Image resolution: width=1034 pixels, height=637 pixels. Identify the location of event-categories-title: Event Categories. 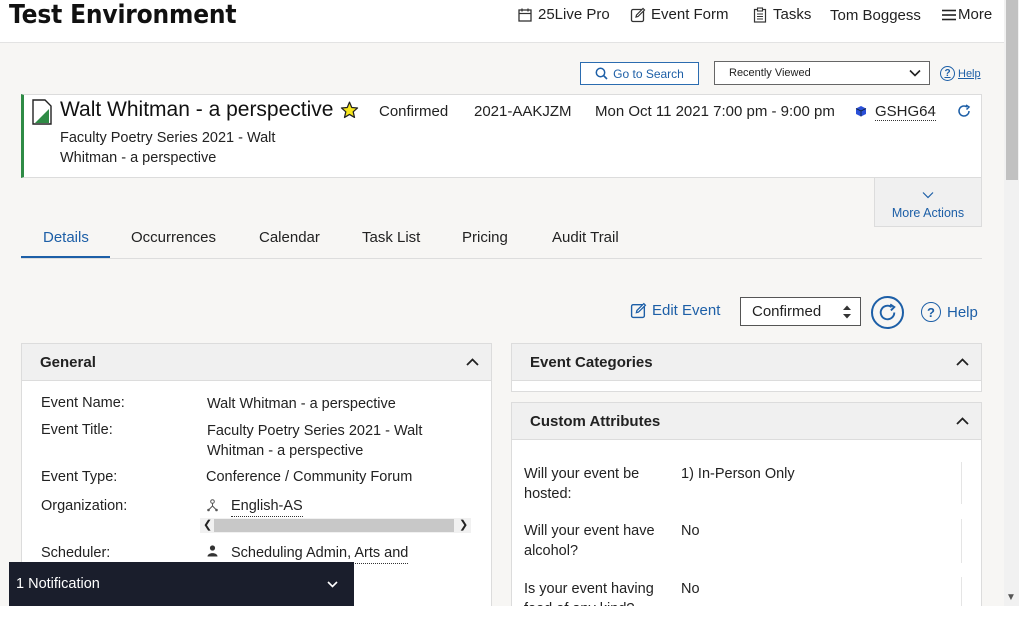
(591, 362).